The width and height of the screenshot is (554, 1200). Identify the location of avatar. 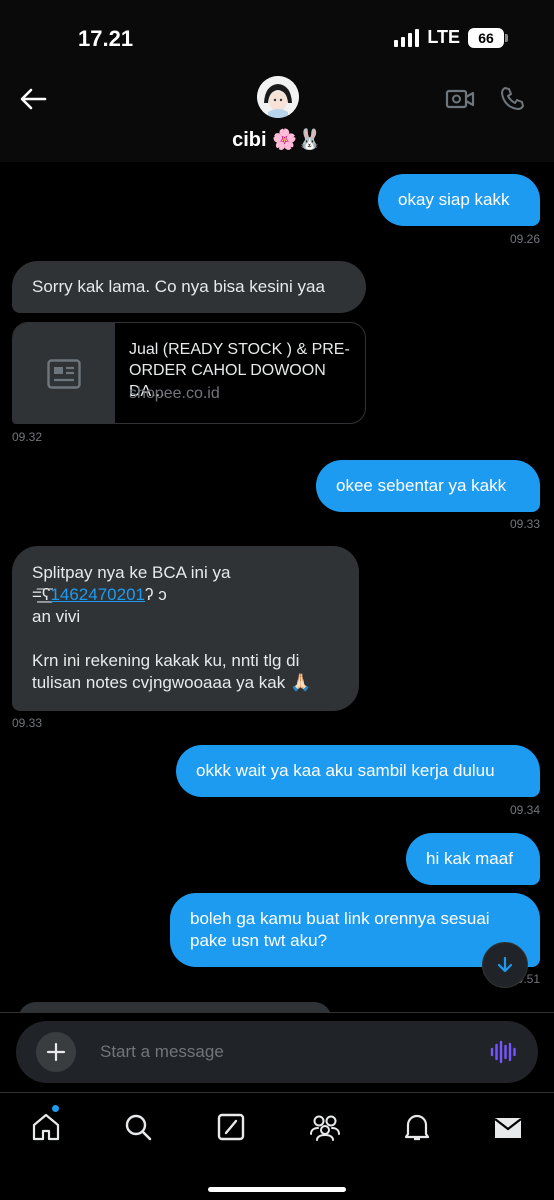
(278, 97).